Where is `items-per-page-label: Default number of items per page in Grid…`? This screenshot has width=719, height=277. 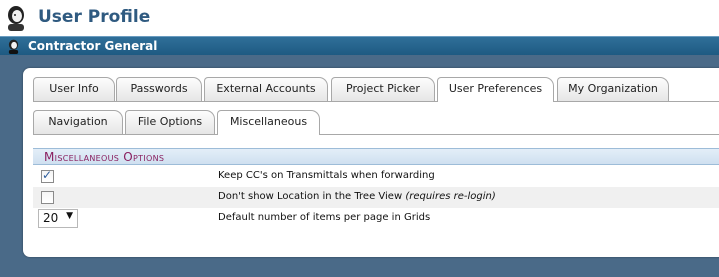
items-per-page-label: Default number of items per page in Grid… is located at coordinates (324, 217).